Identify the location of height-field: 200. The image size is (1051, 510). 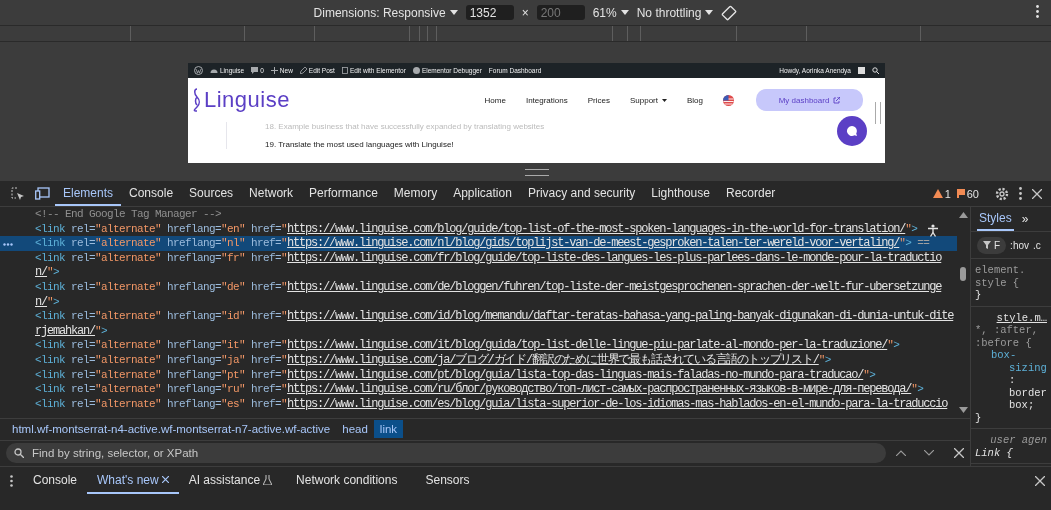
(560, 12).